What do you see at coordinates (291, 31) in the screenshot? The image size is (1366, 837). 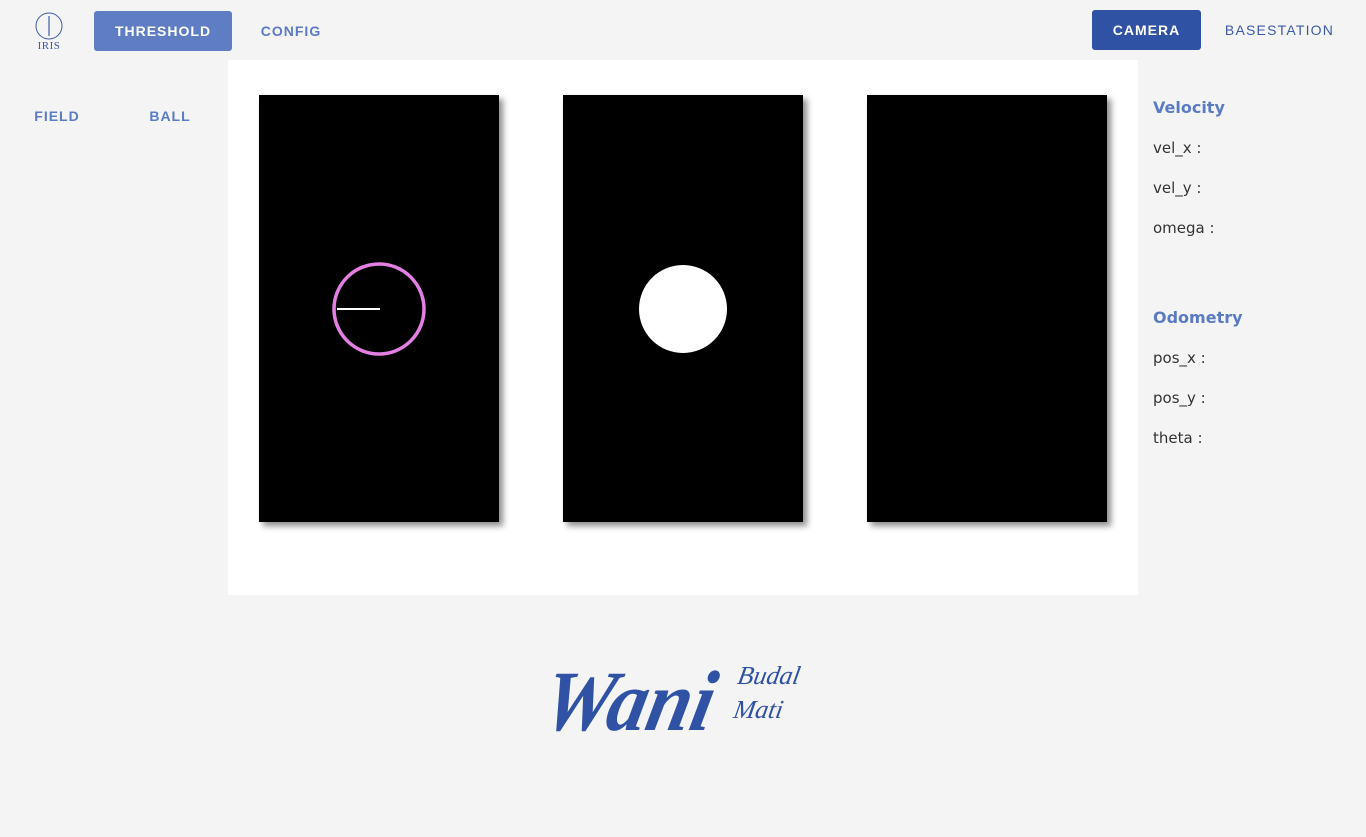 I see `config-button: CONFIG` at bounding box center [291, 31].